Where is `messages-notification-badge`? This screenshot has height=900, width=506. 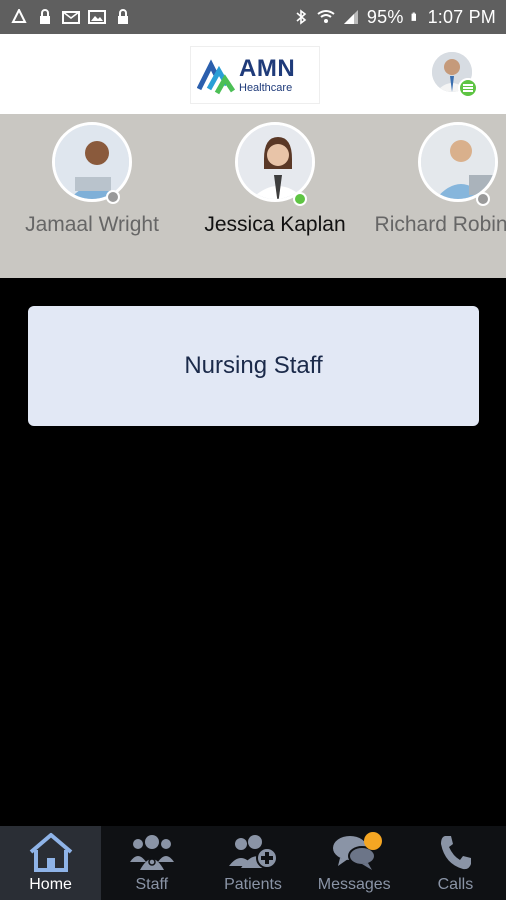
messages-notification-badge is located at coordinates (373, 841).